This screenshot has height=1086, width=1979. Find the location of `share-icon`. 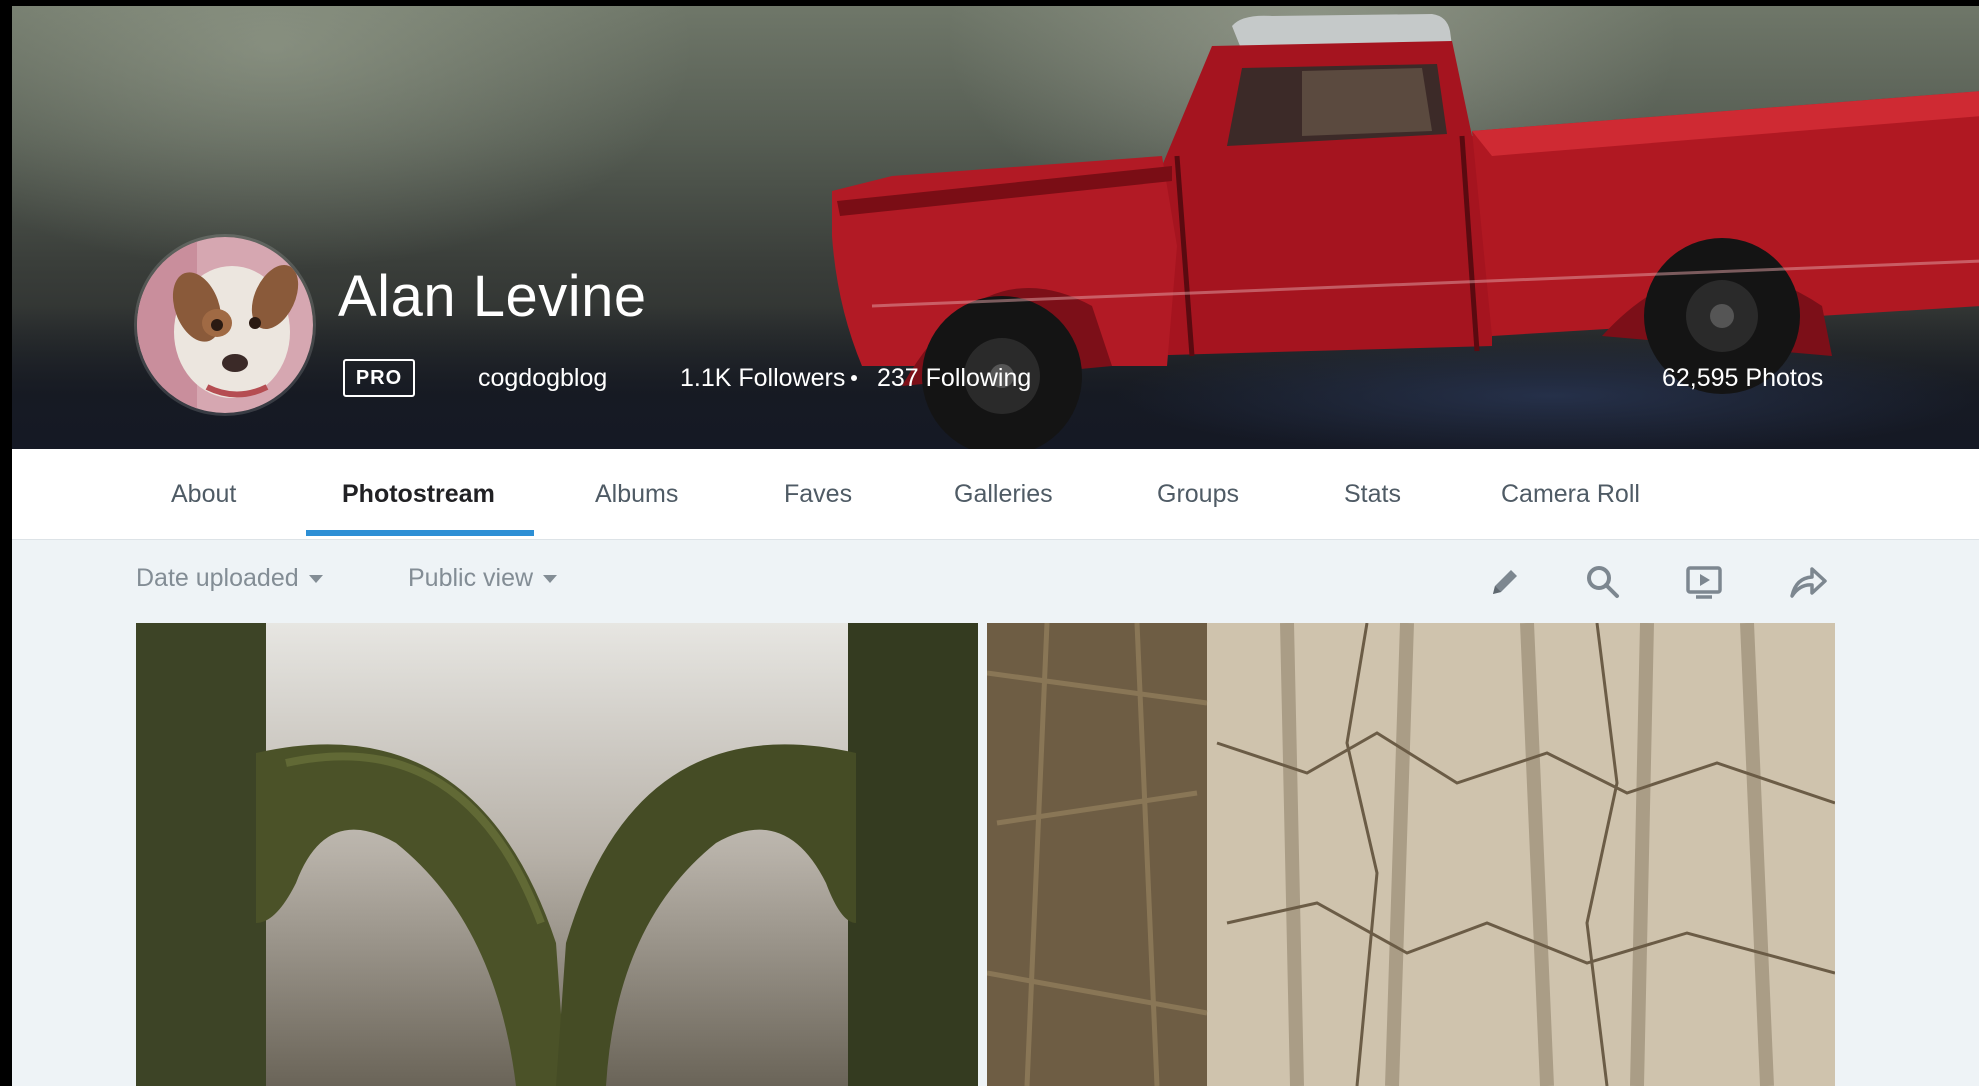

share-icon is located at coordinates (1808, 582).